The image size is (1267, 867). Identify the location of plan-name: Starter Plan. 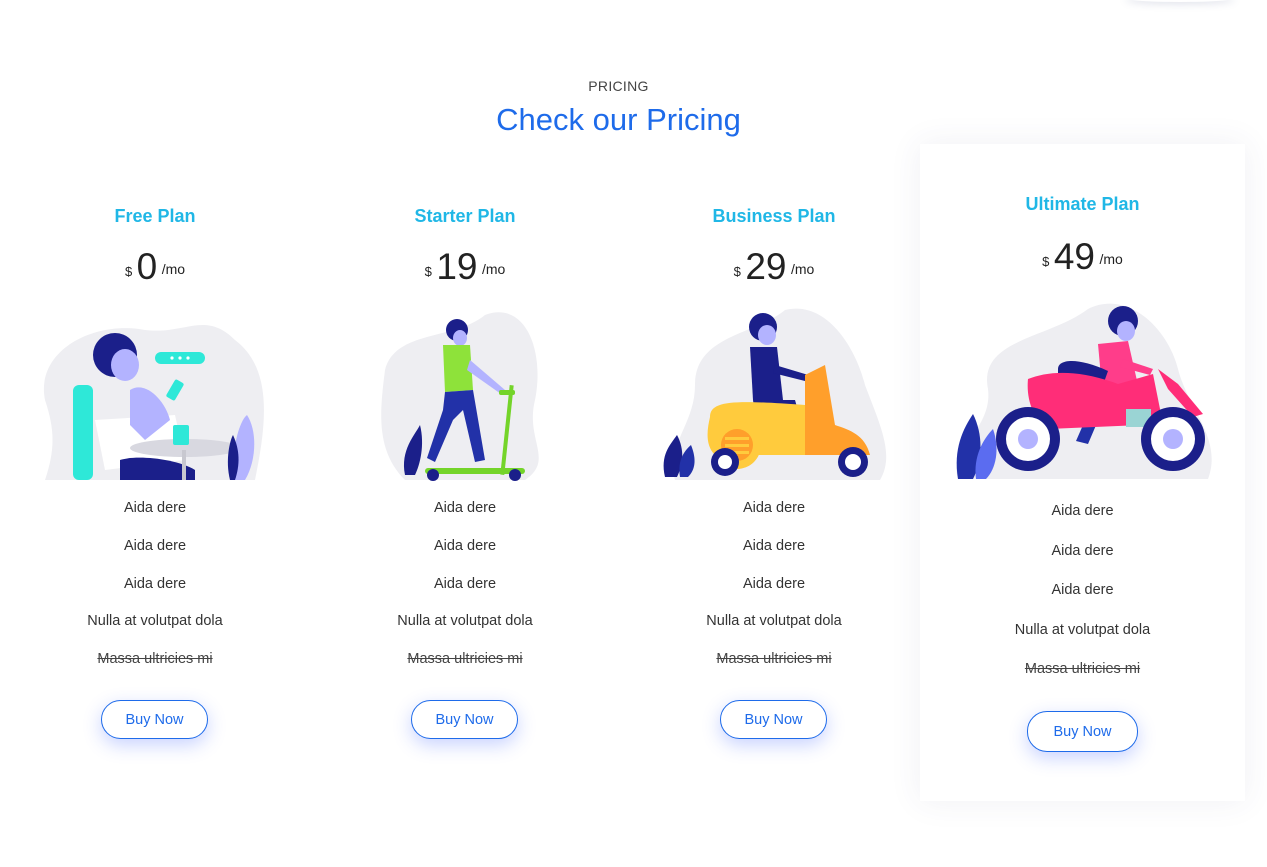
(465, 216).